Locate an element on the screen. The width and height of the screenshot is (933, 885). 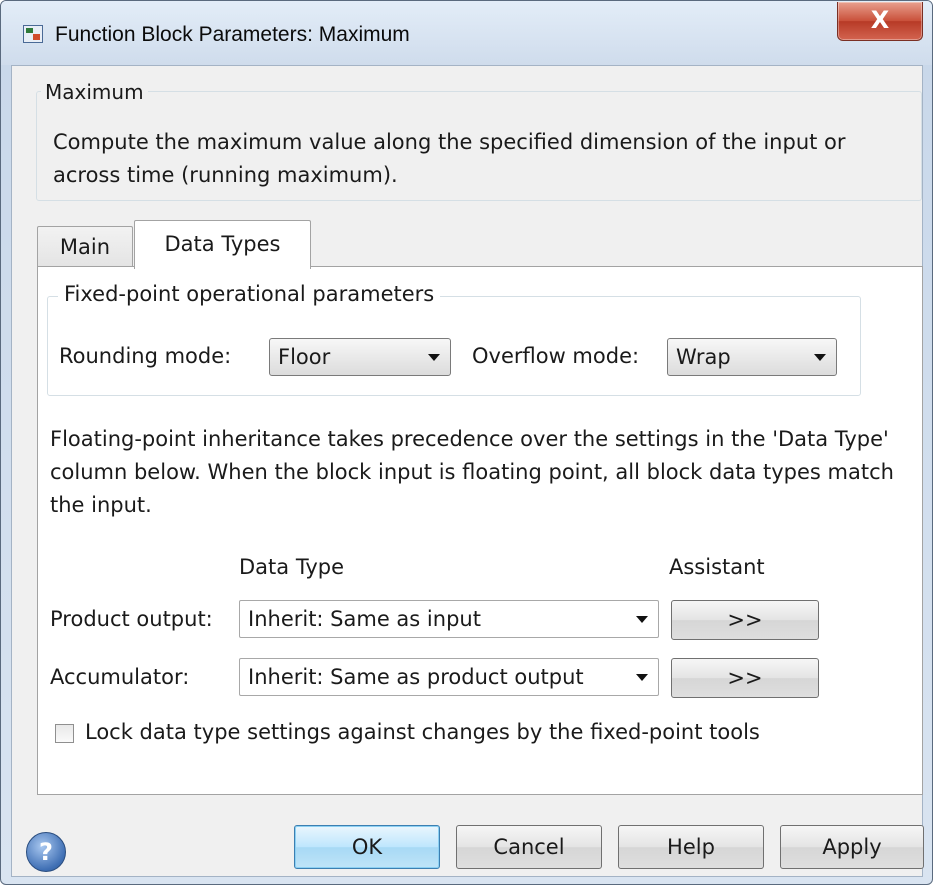
simulink-block-icon is located at coordinates (33, 34).